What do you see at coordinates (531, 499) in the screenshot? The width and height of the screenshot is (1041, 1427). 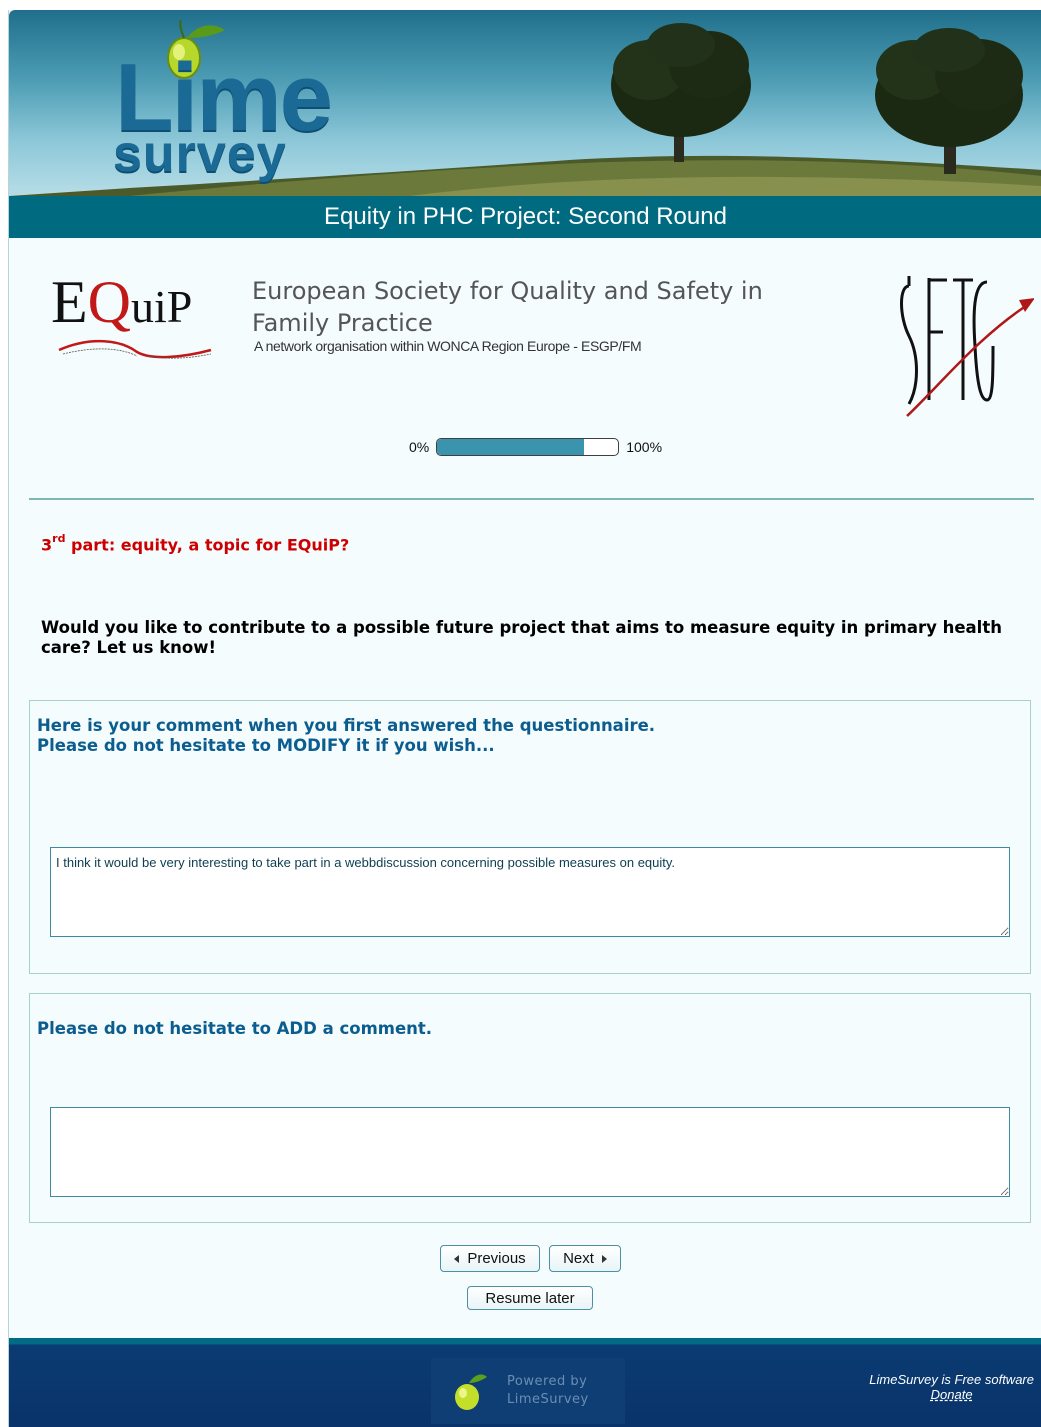 I see `header-separator` at bounding box center [531, 499].